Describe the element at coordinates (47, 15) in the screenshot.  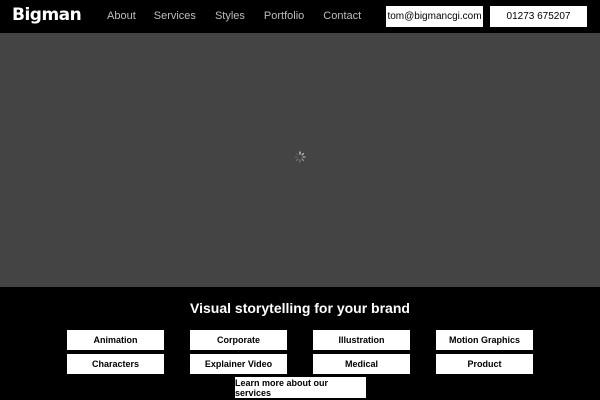
I see `logo: Bigman` at that location.